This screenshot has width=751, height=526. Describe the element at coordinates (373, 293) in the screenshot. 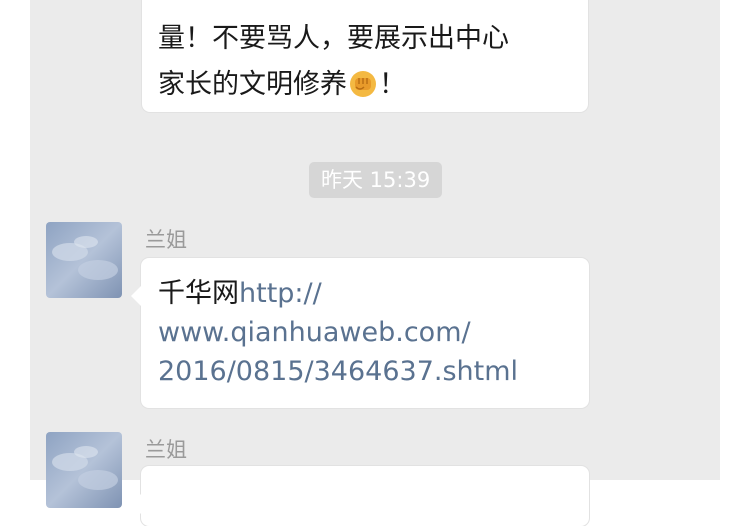

I see `link-line-1: 千华网http://` at that location.